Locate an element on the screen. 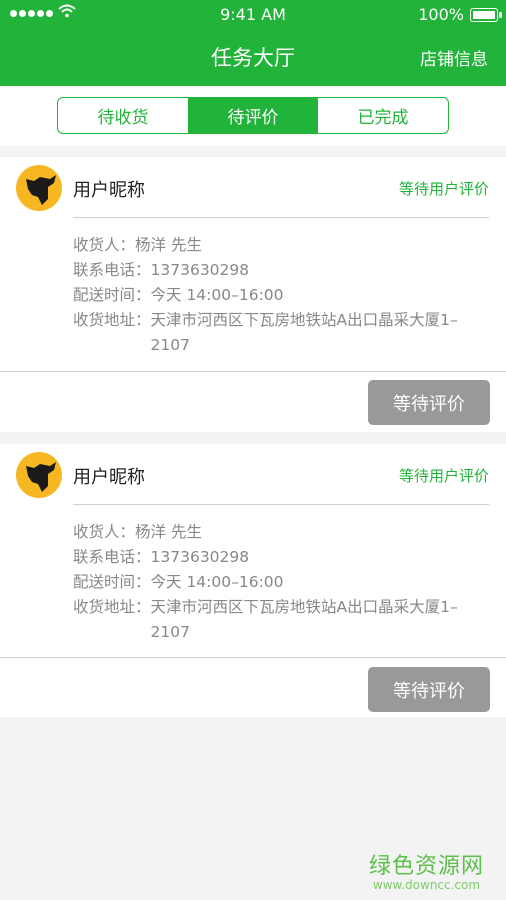  battery-icon is located at coordinates (486, 14).